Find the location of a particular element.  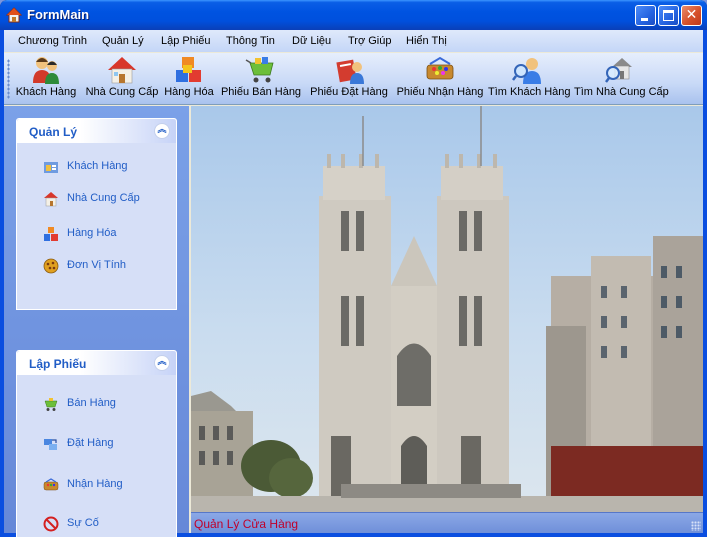

minimize-icon is located at coordinates (644, 19).